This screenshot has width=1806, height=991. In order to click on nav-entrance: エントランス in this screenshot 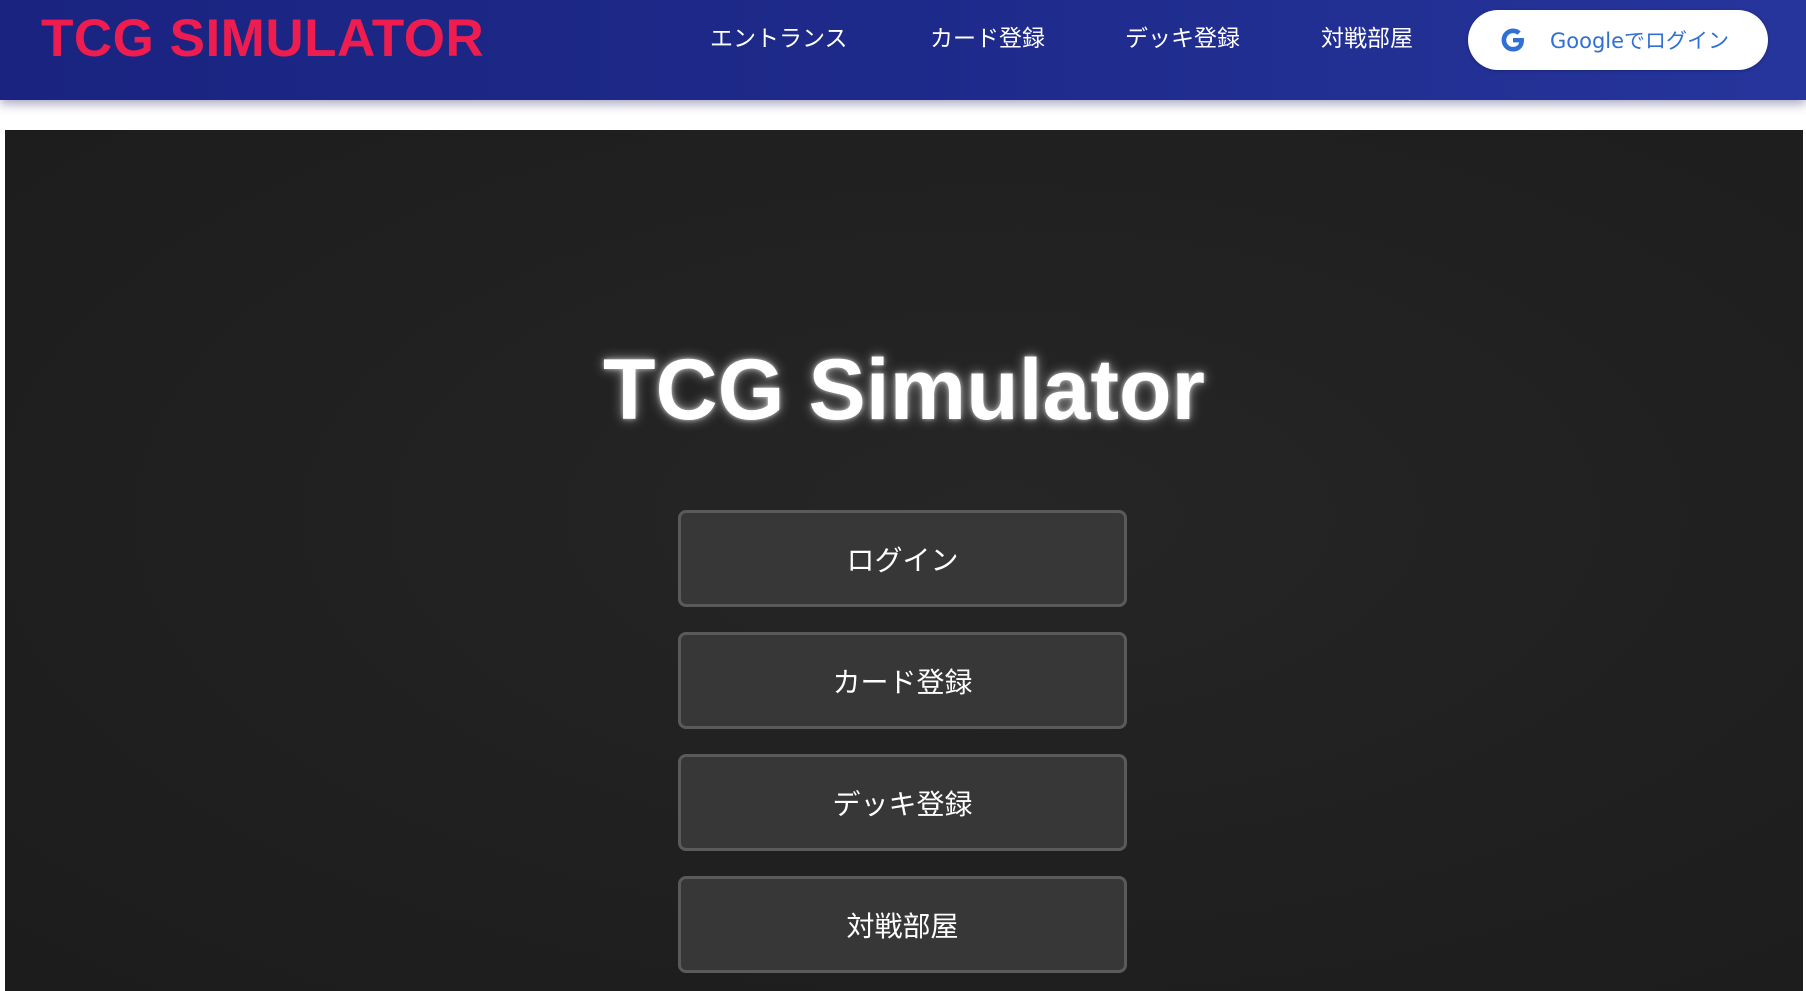, I will do `click(779, 39)`.